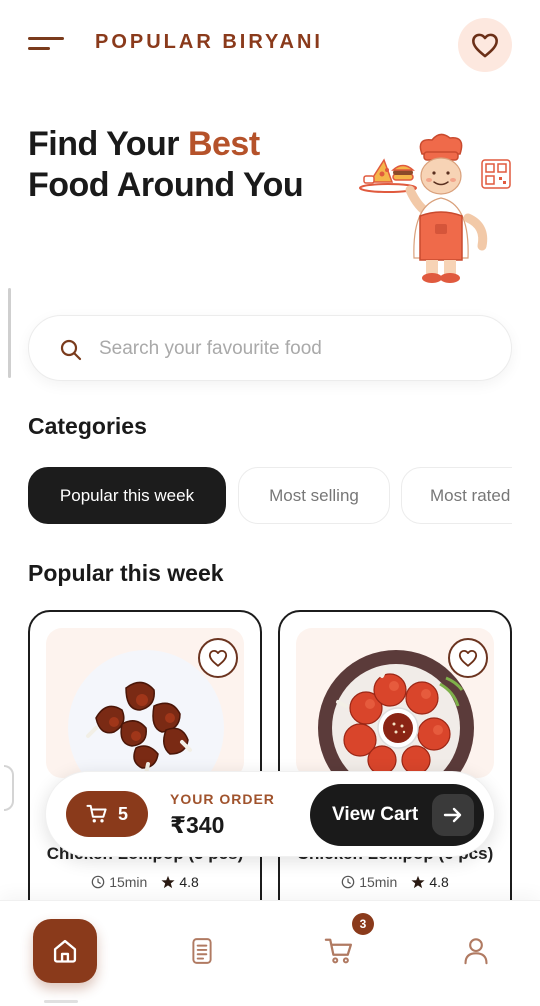 Image resolution: width=540 pixels, height=1006 pixels. Describe the element at coordinates (209, 42) in the screenshot. I see `brand-title: POPULAR BIRYANI` at that location.